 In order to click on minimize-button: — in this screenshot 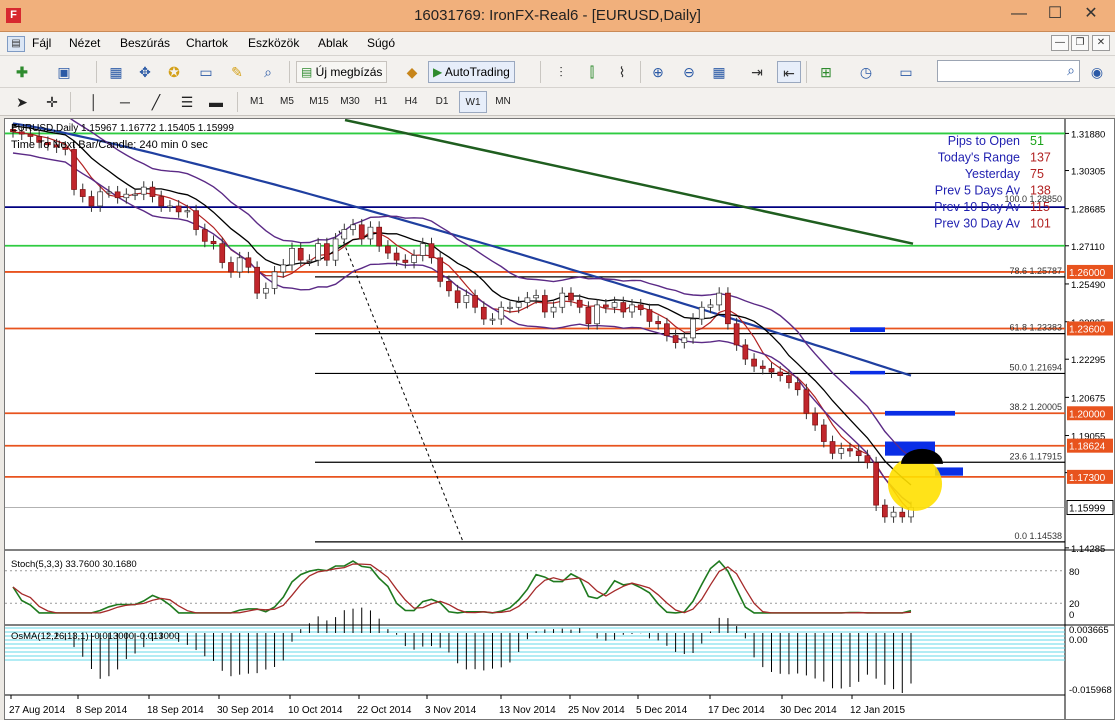, I will do `click(1019, 15)`.